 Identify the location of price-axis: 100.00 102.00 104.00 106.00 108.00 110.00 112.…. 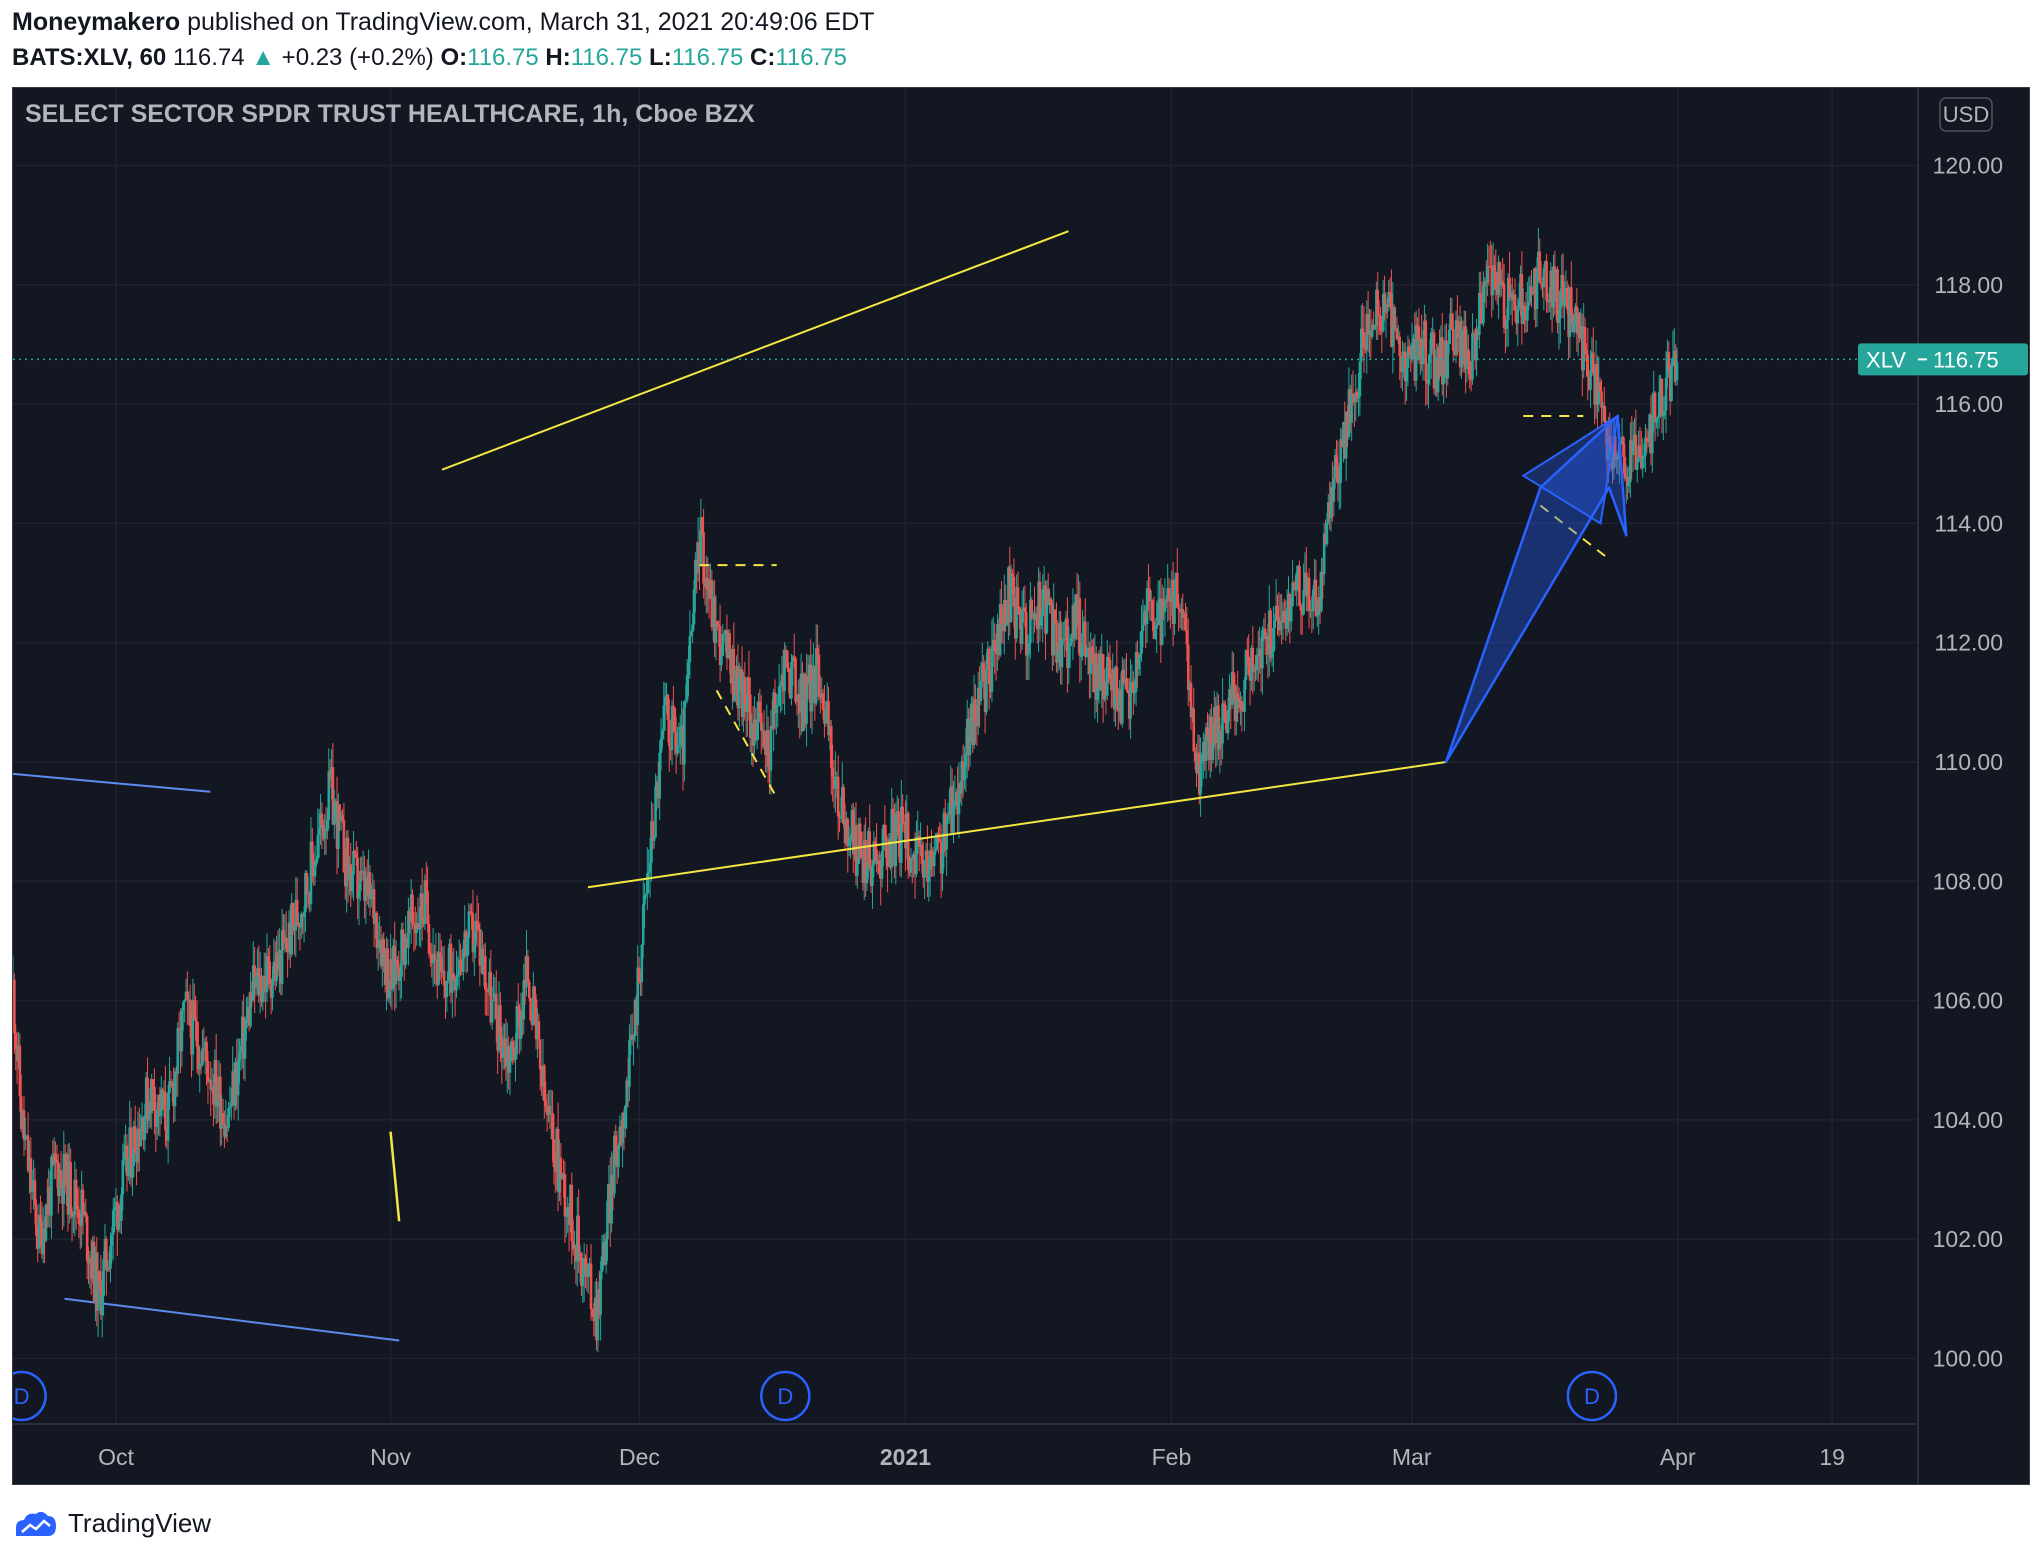
(1968, 762).